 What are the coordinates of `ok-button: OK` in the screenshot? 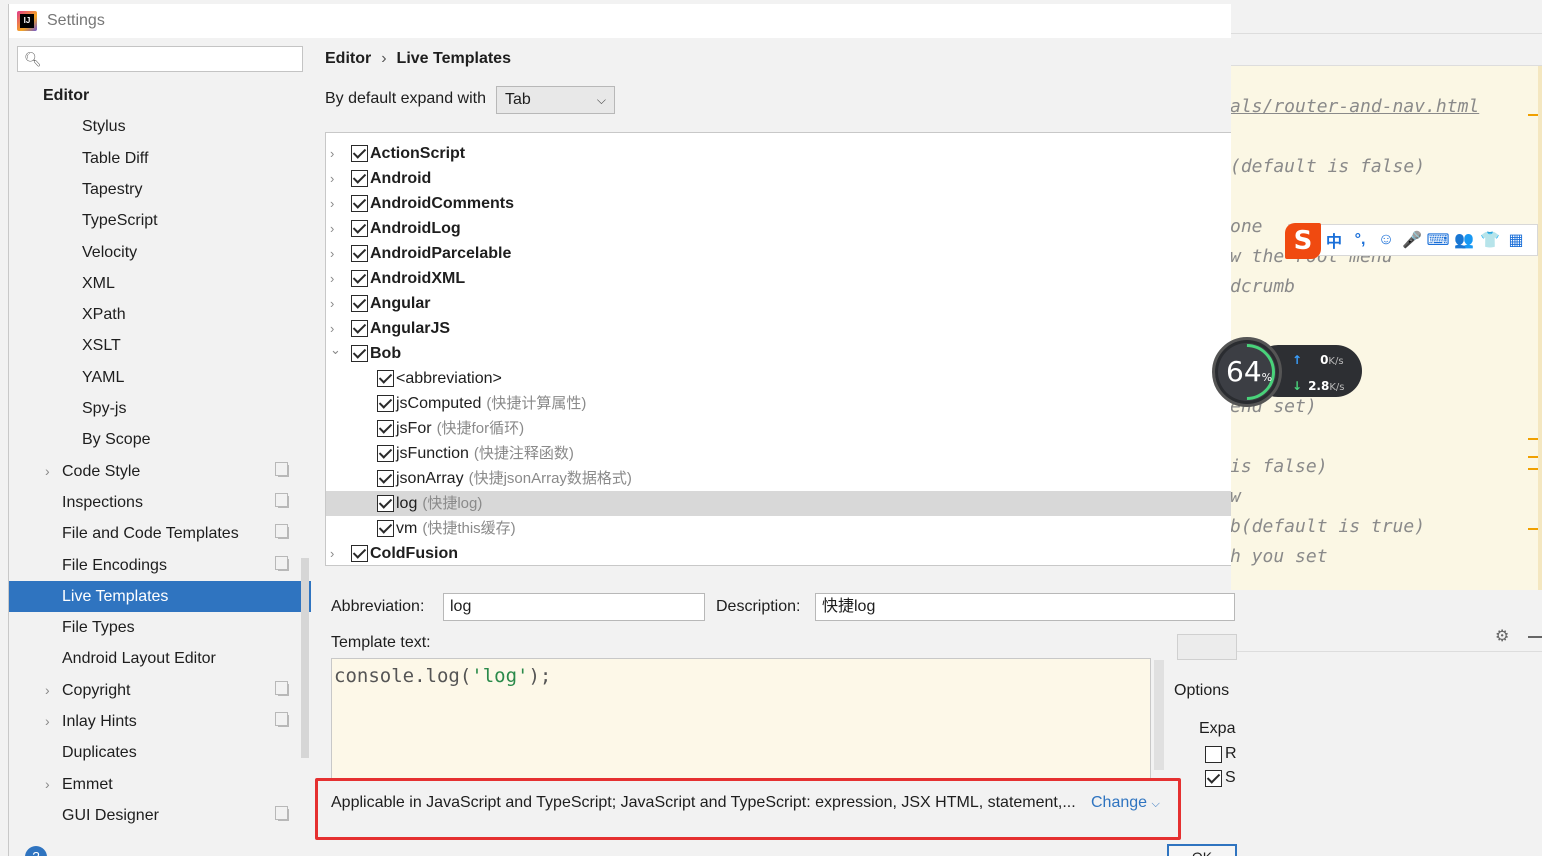 It's located at (1202, 850).